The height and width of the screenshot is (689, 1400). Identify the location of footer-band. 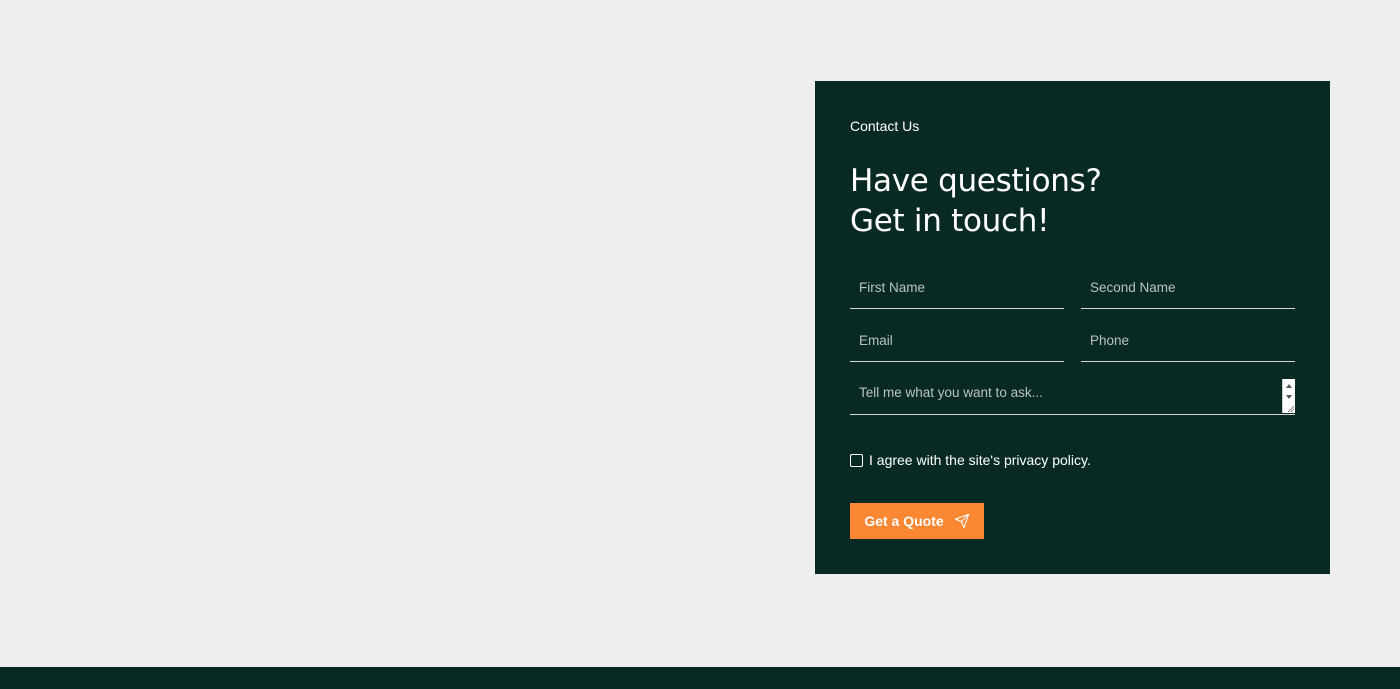
(700, 678).